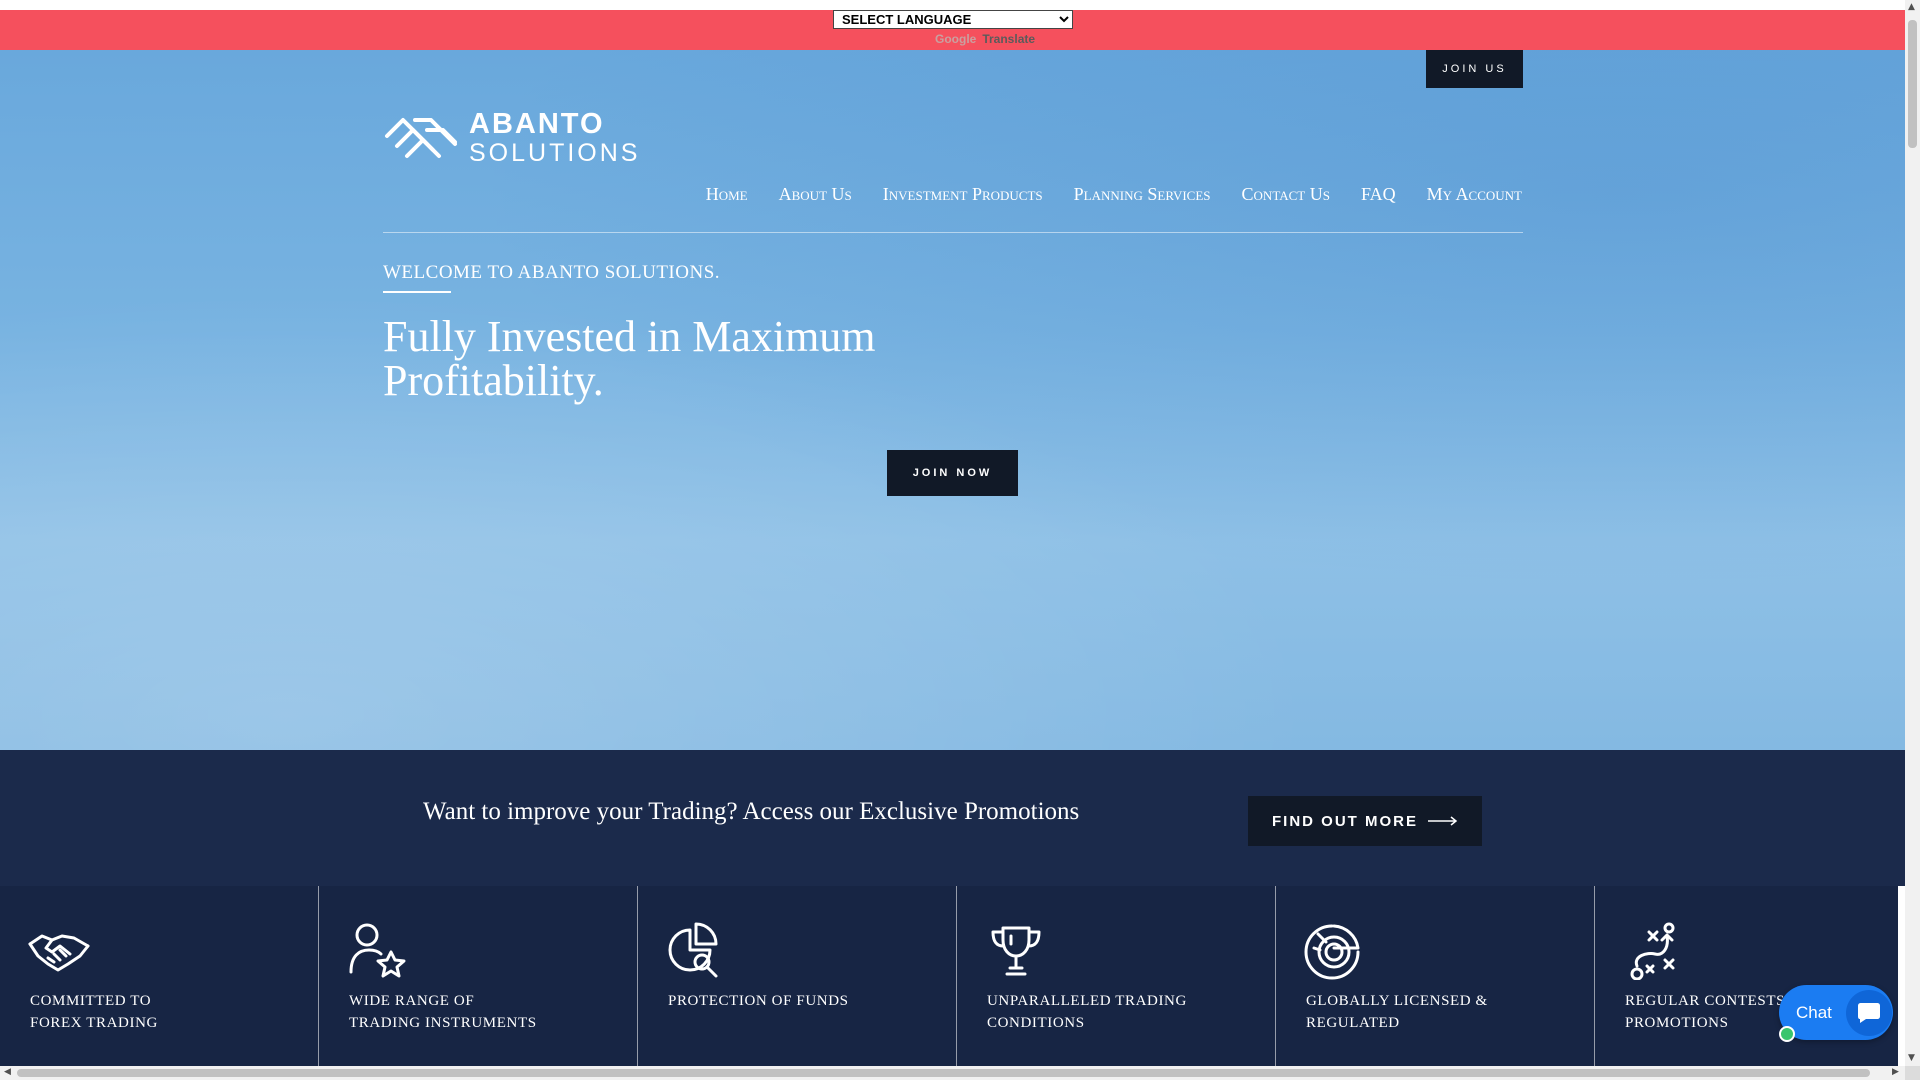 The image size is (1920, 1080). Describe the element at coordinates (952, 30) in the screenshot. I see `translate-bar: SELECT LANGUAGE Google Translate` at that location.